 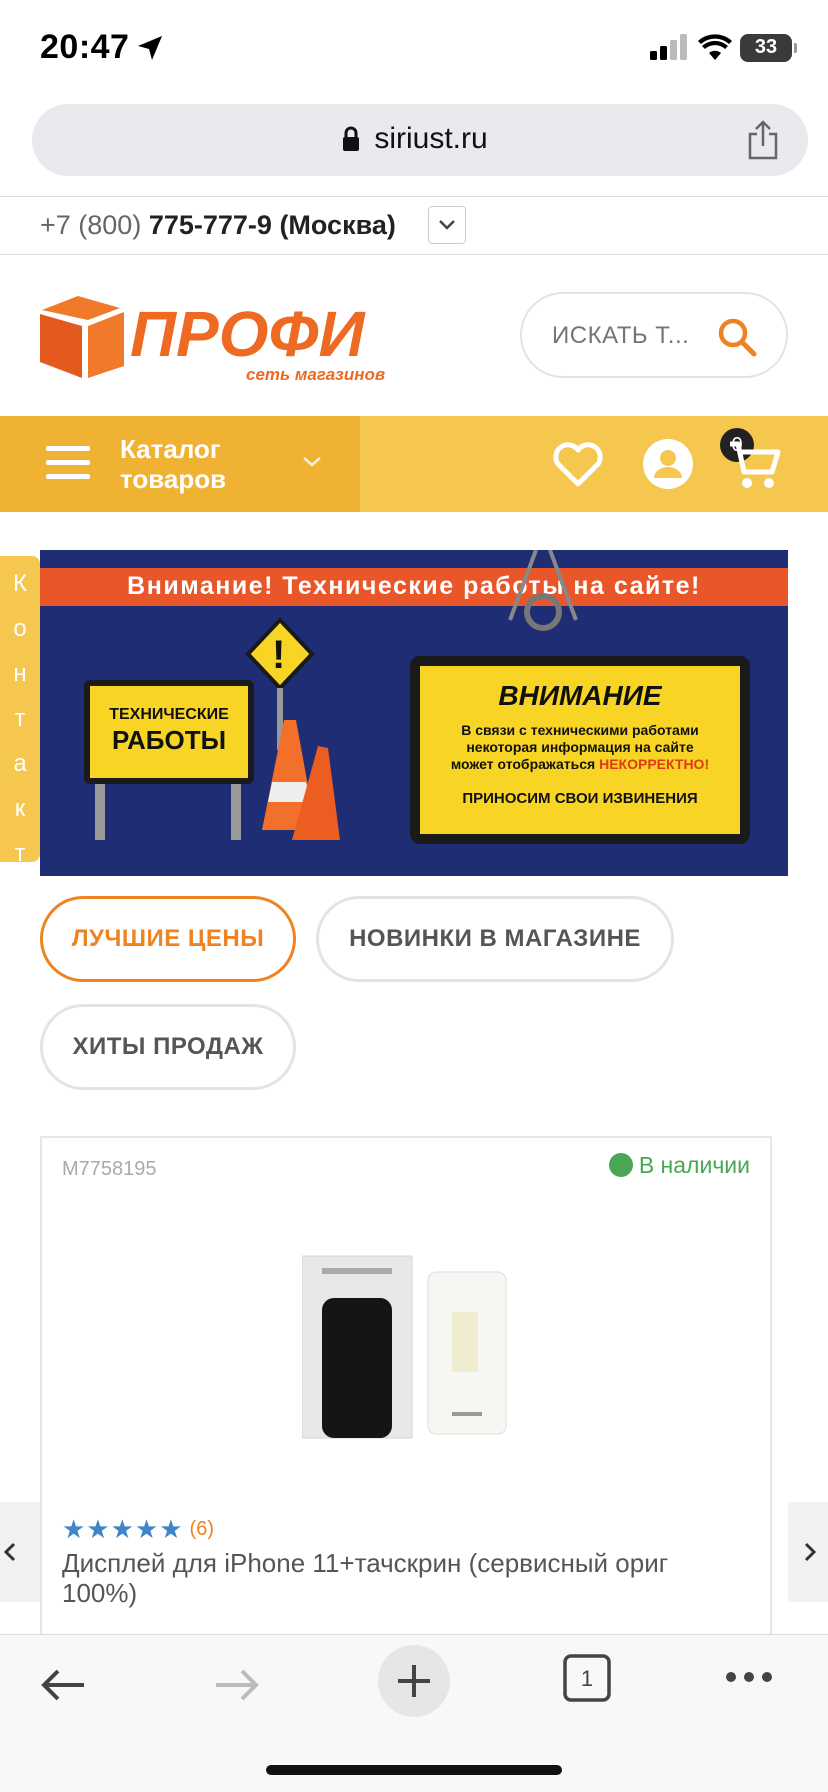 What do you see at coordinates (20, 1552) in the screenshot?
I see `carousel-prev-button` at bounding box center [20, 1552].